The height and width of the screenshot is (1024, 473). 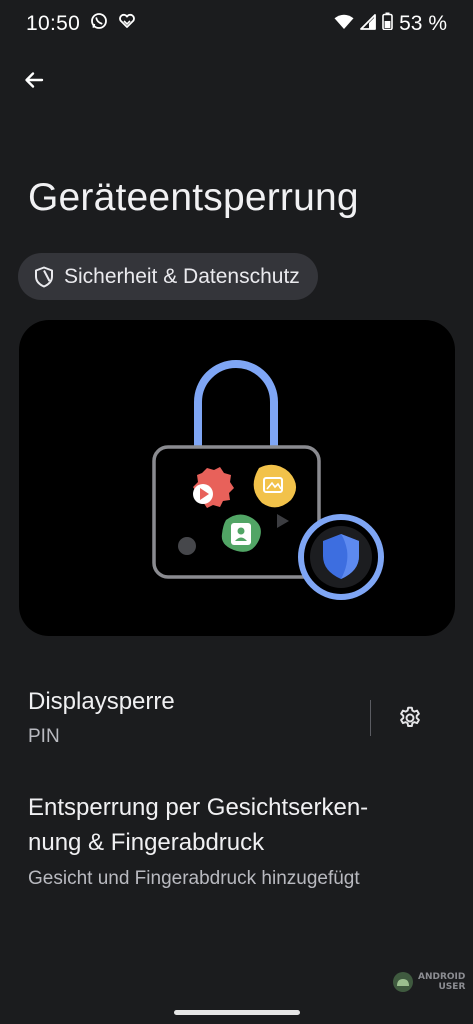 What do you see at coordinates (146, 842) in the screenshot?
I see `face-fingerprint-title-line2: nung & Fingerabdruck` at bounding box center [146, 842].